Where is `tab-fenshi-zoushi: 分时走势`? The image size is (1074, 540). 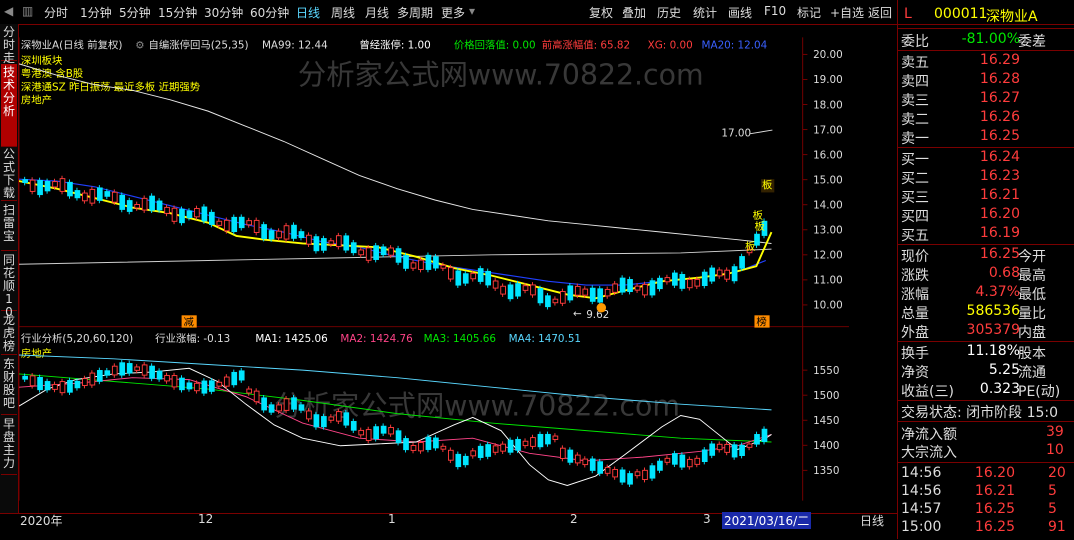
tab-fenshi-zoushi: 分时走势 is located at coordinates (9, 52).